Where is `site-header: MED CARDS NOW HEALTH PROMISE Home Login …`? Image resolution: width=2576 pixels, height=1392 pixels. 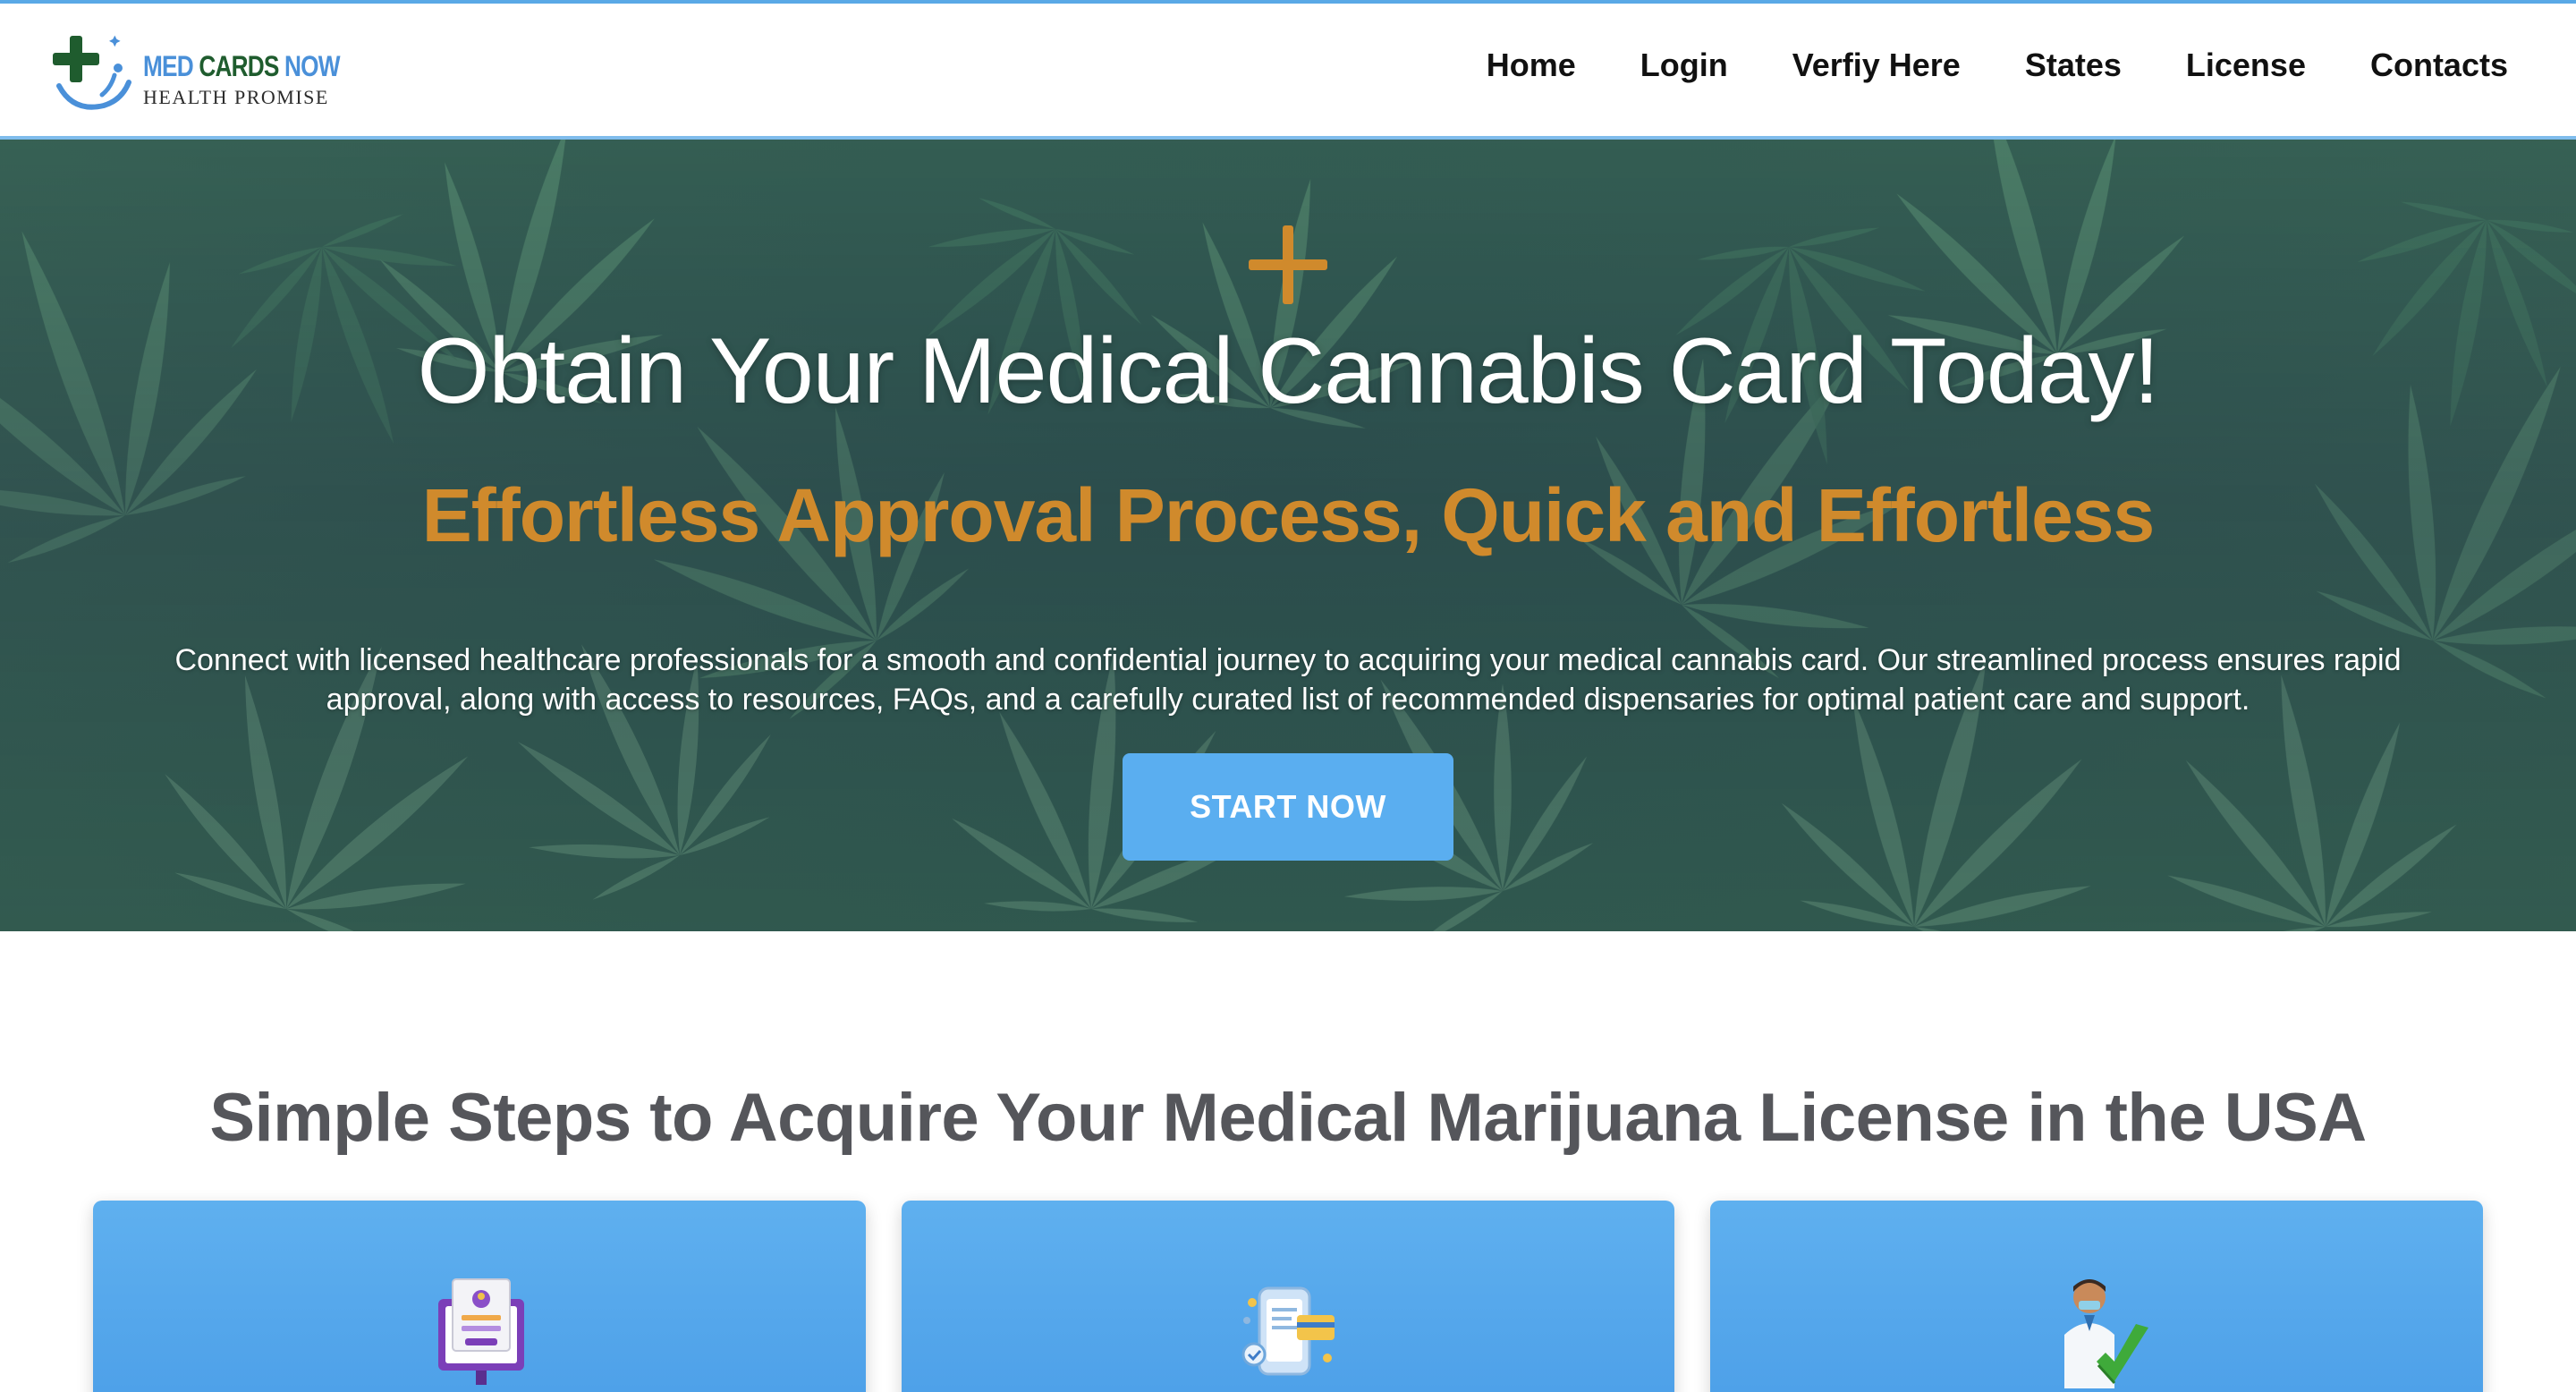 site-header: MED CARDS NOW HEALTH PROMISE Home Login … is located at coordinates (1288, 70).